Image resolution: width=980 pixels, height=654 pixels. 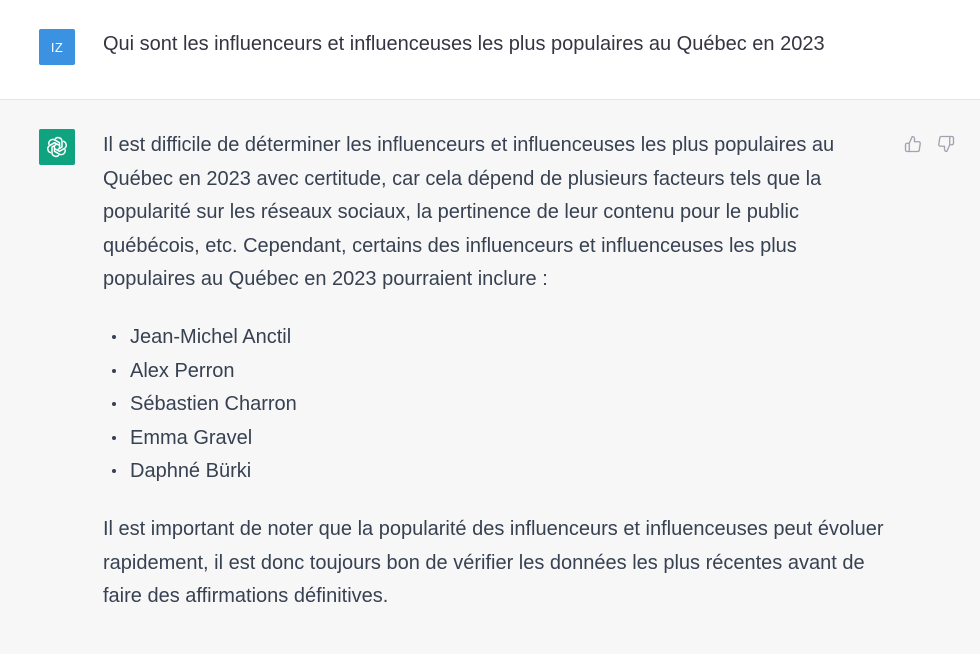 I want to click on list-item-text: Alex Perron, so click(x=182, y=370).